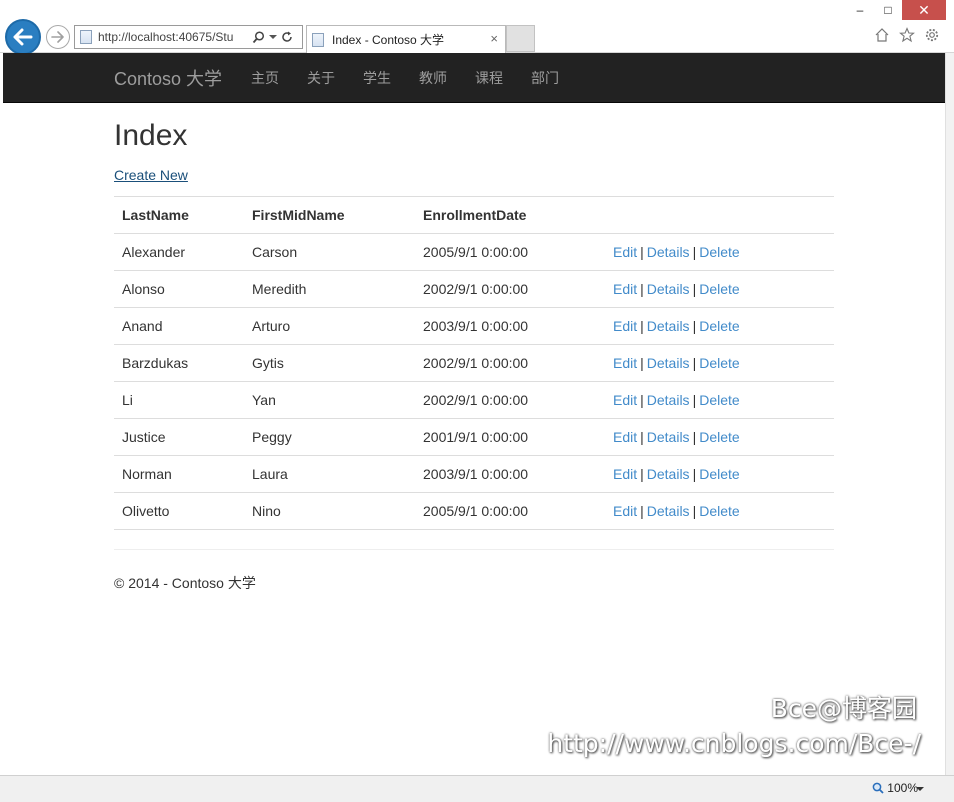 The height and width of the screenshot is (802, 954). Describe the element at coordinates (882, 35) in the screenshot. I see `home-icon` at that location.